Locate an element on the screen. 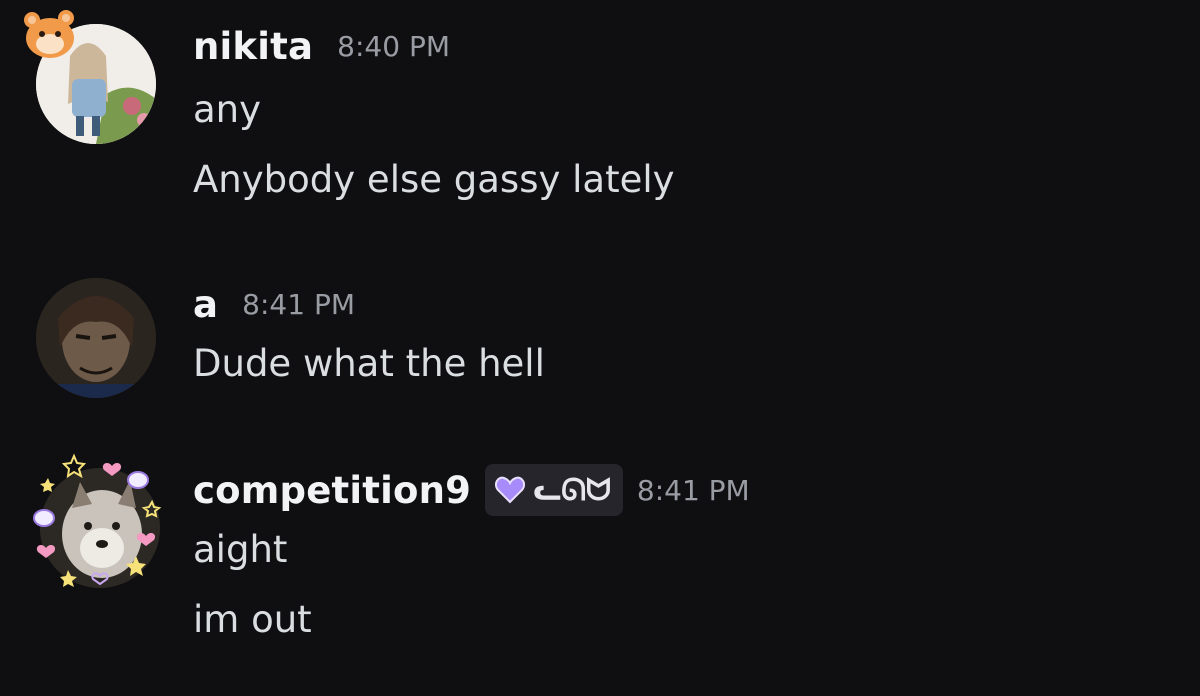 The width and height of the screenshot is (1200, 696). avatar is located at coordinates (96, 338).